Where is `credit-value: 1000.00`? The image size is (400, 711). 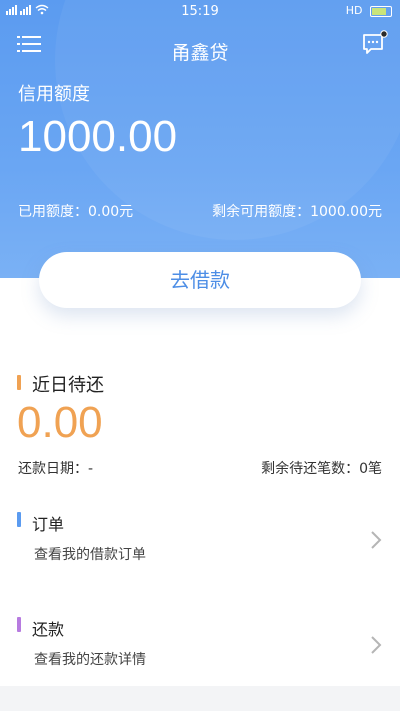
credit-value: 1000.00 is located at coordinates (98, 136).